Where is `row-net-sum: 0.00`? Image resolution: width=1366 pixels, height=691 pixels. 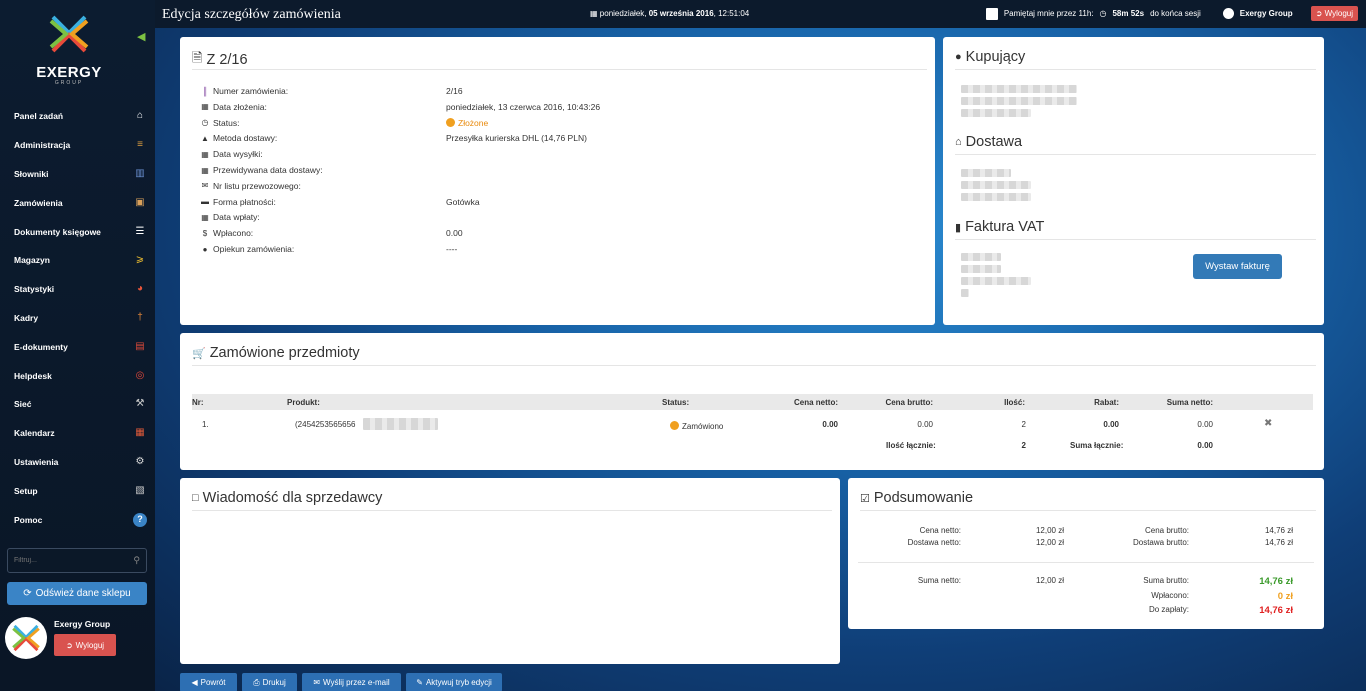
row-net-sum: 0.00 is located at coordinates (1205, 424).